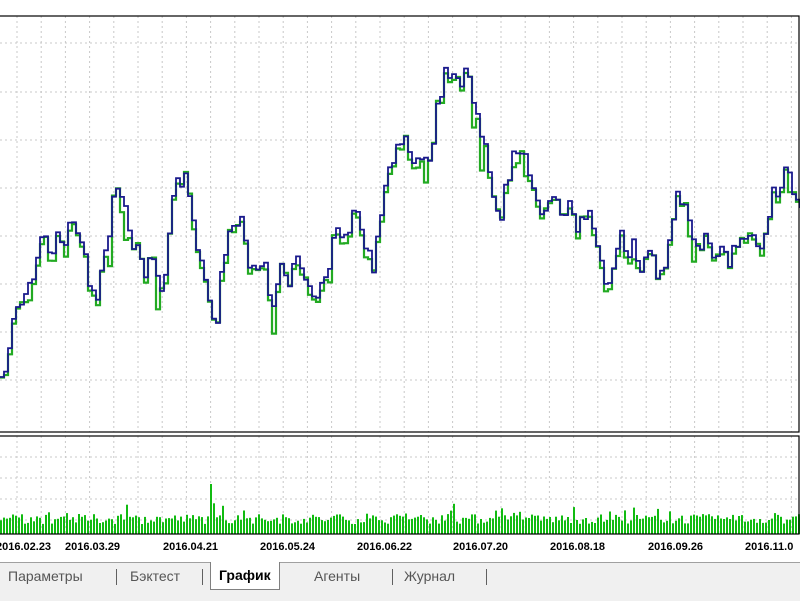  Describe the element at coordinates (577, 547) in the screenshot. I see `x-axis-tick-label: 2016.08.18` at that location.